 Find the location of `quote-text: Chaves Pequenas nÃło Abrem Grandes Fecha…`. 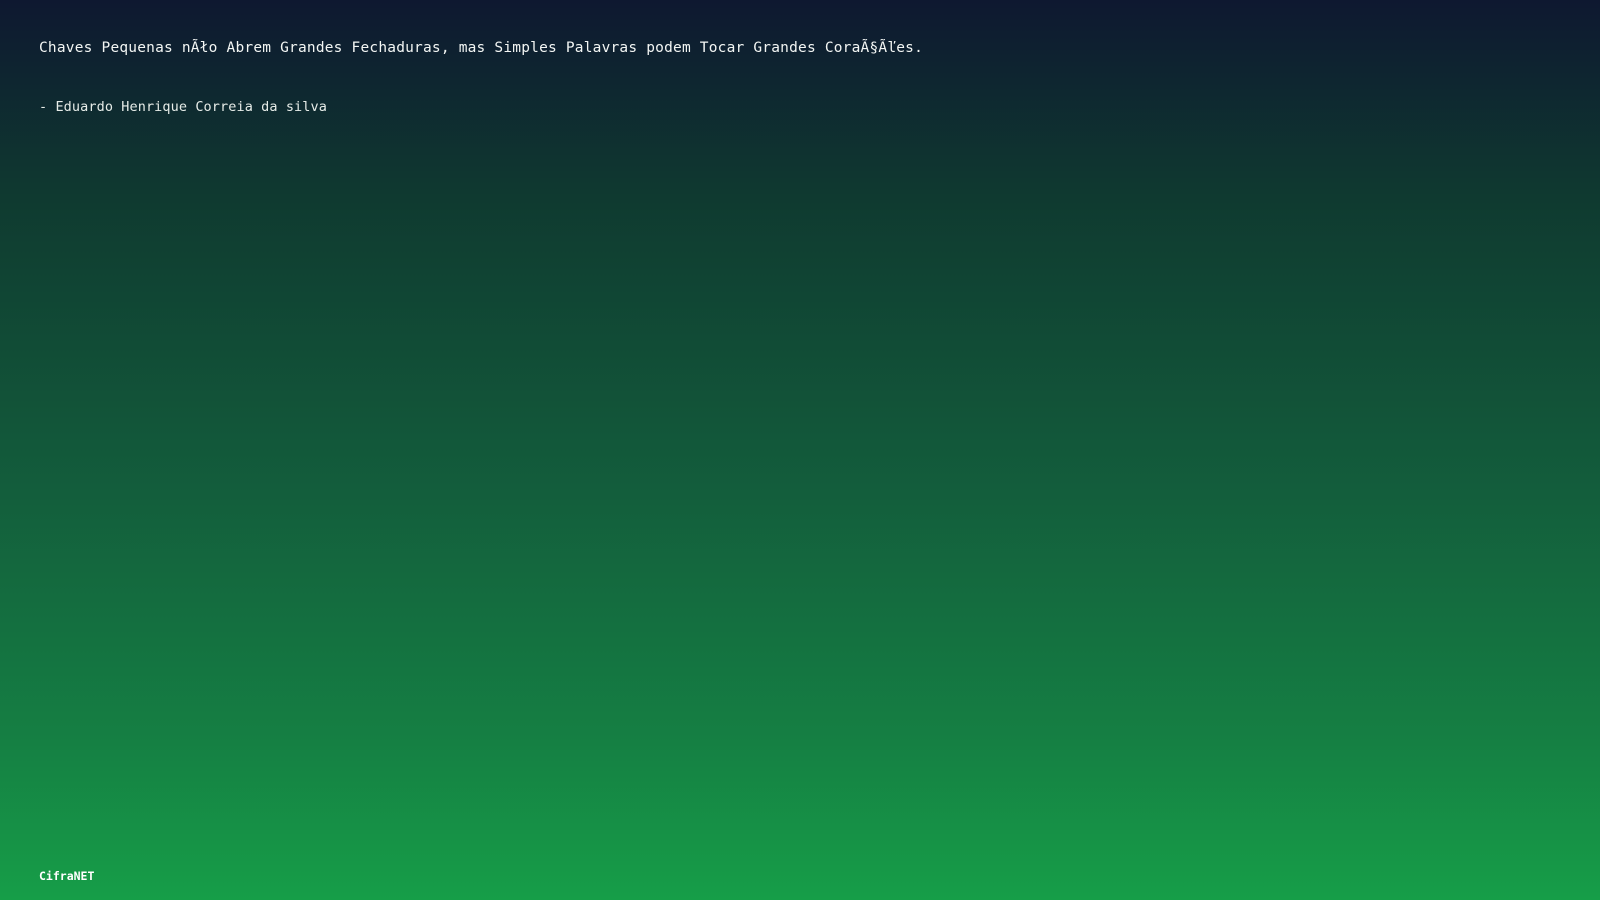

quote-text: Chaves Pequenas nÃło Abrem Grandes Fecha… is located at coordinates (481, 48).